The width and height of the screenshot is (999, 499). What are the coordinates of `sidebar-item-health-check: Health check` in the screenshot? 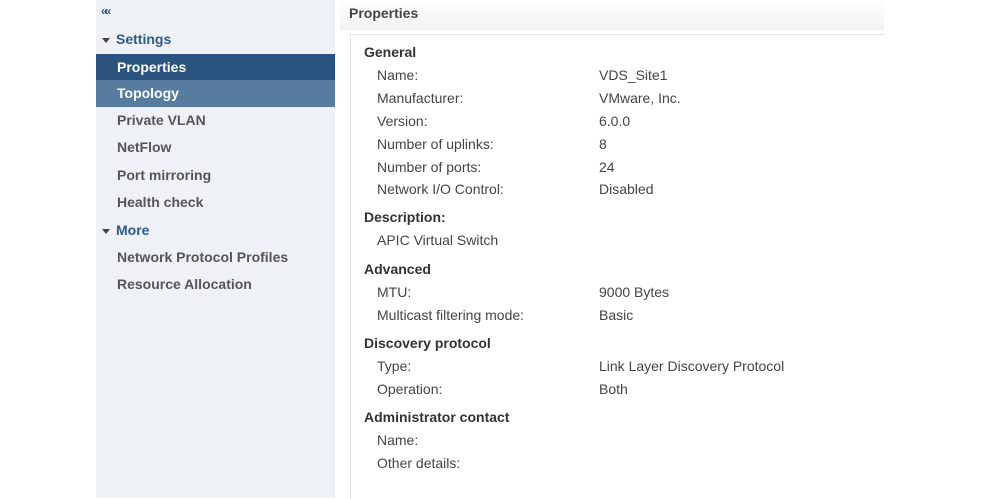 It's located at (215, 202).